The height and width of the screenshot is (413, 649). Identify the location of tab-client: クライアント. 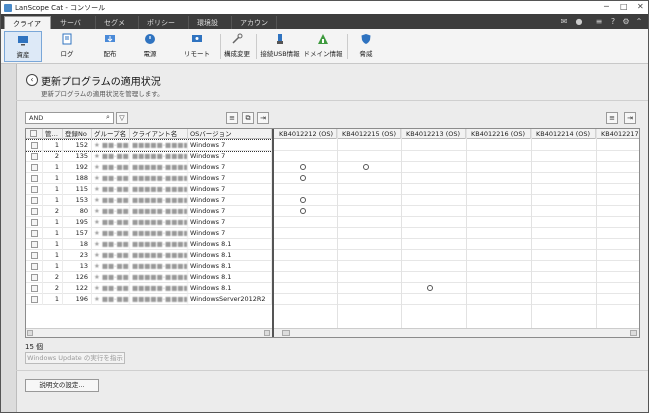
(27, 27).